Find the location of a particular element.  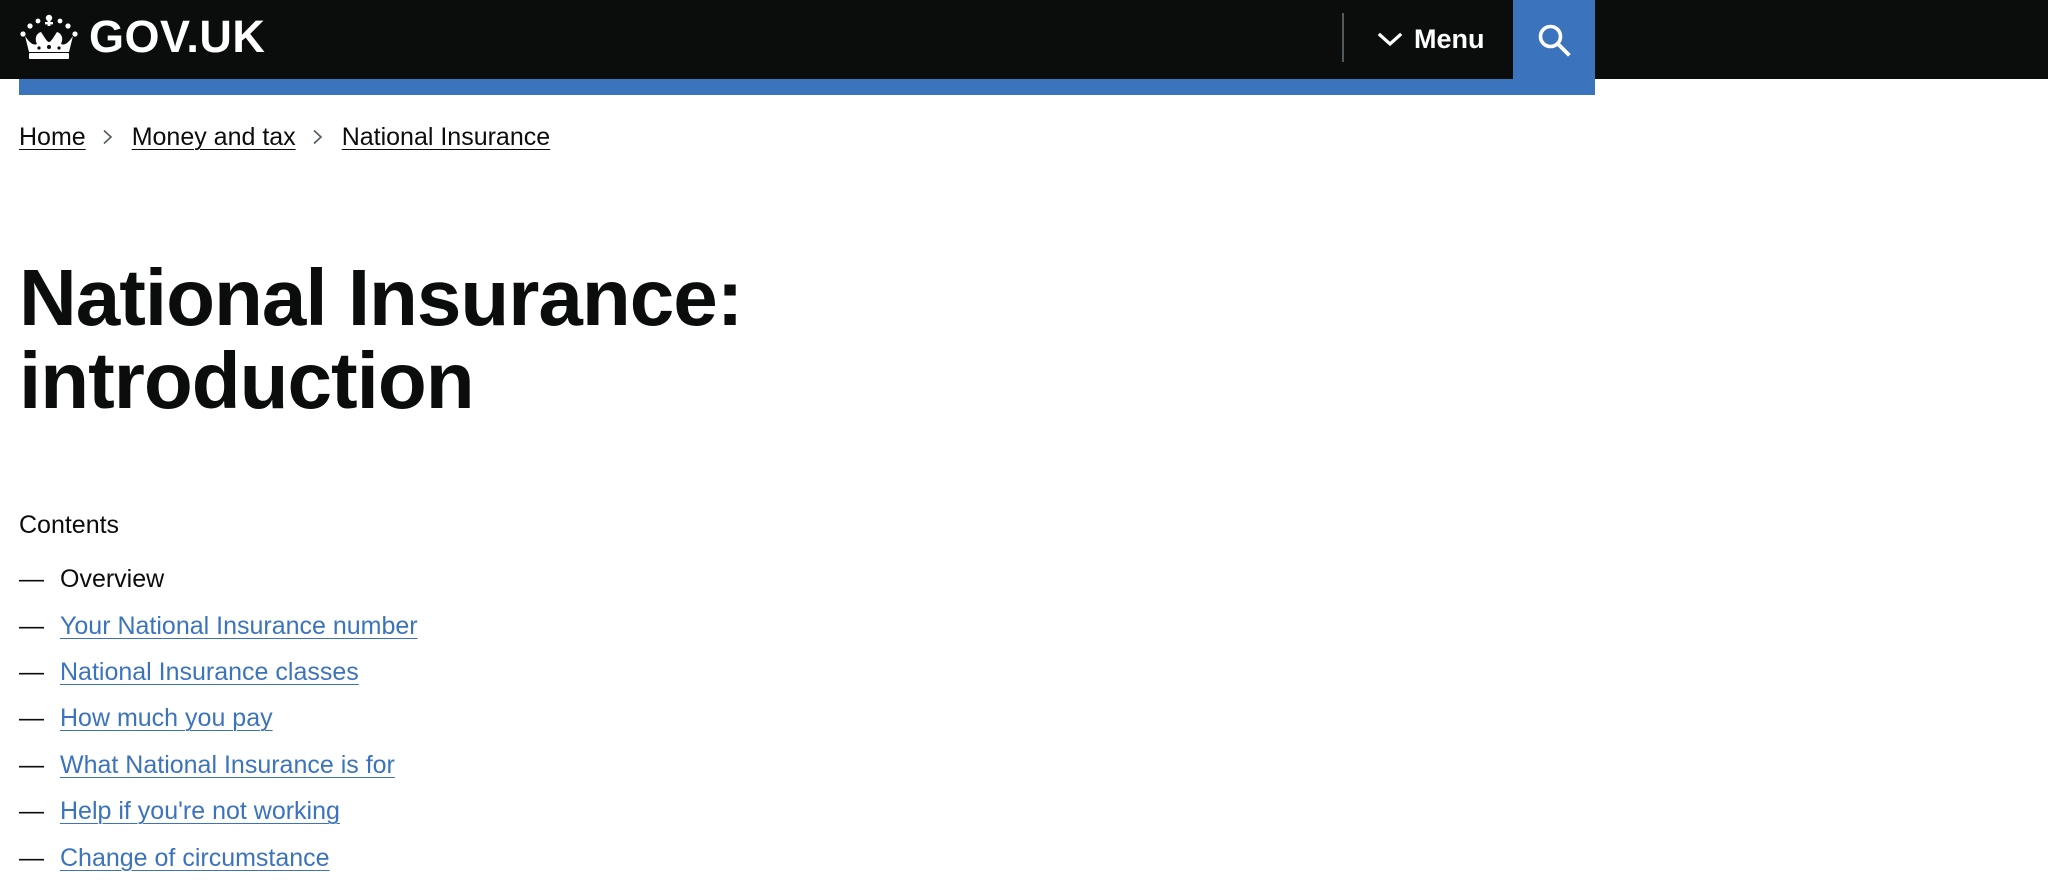

contents-heading: Contents is located at coordinates (69, 525).